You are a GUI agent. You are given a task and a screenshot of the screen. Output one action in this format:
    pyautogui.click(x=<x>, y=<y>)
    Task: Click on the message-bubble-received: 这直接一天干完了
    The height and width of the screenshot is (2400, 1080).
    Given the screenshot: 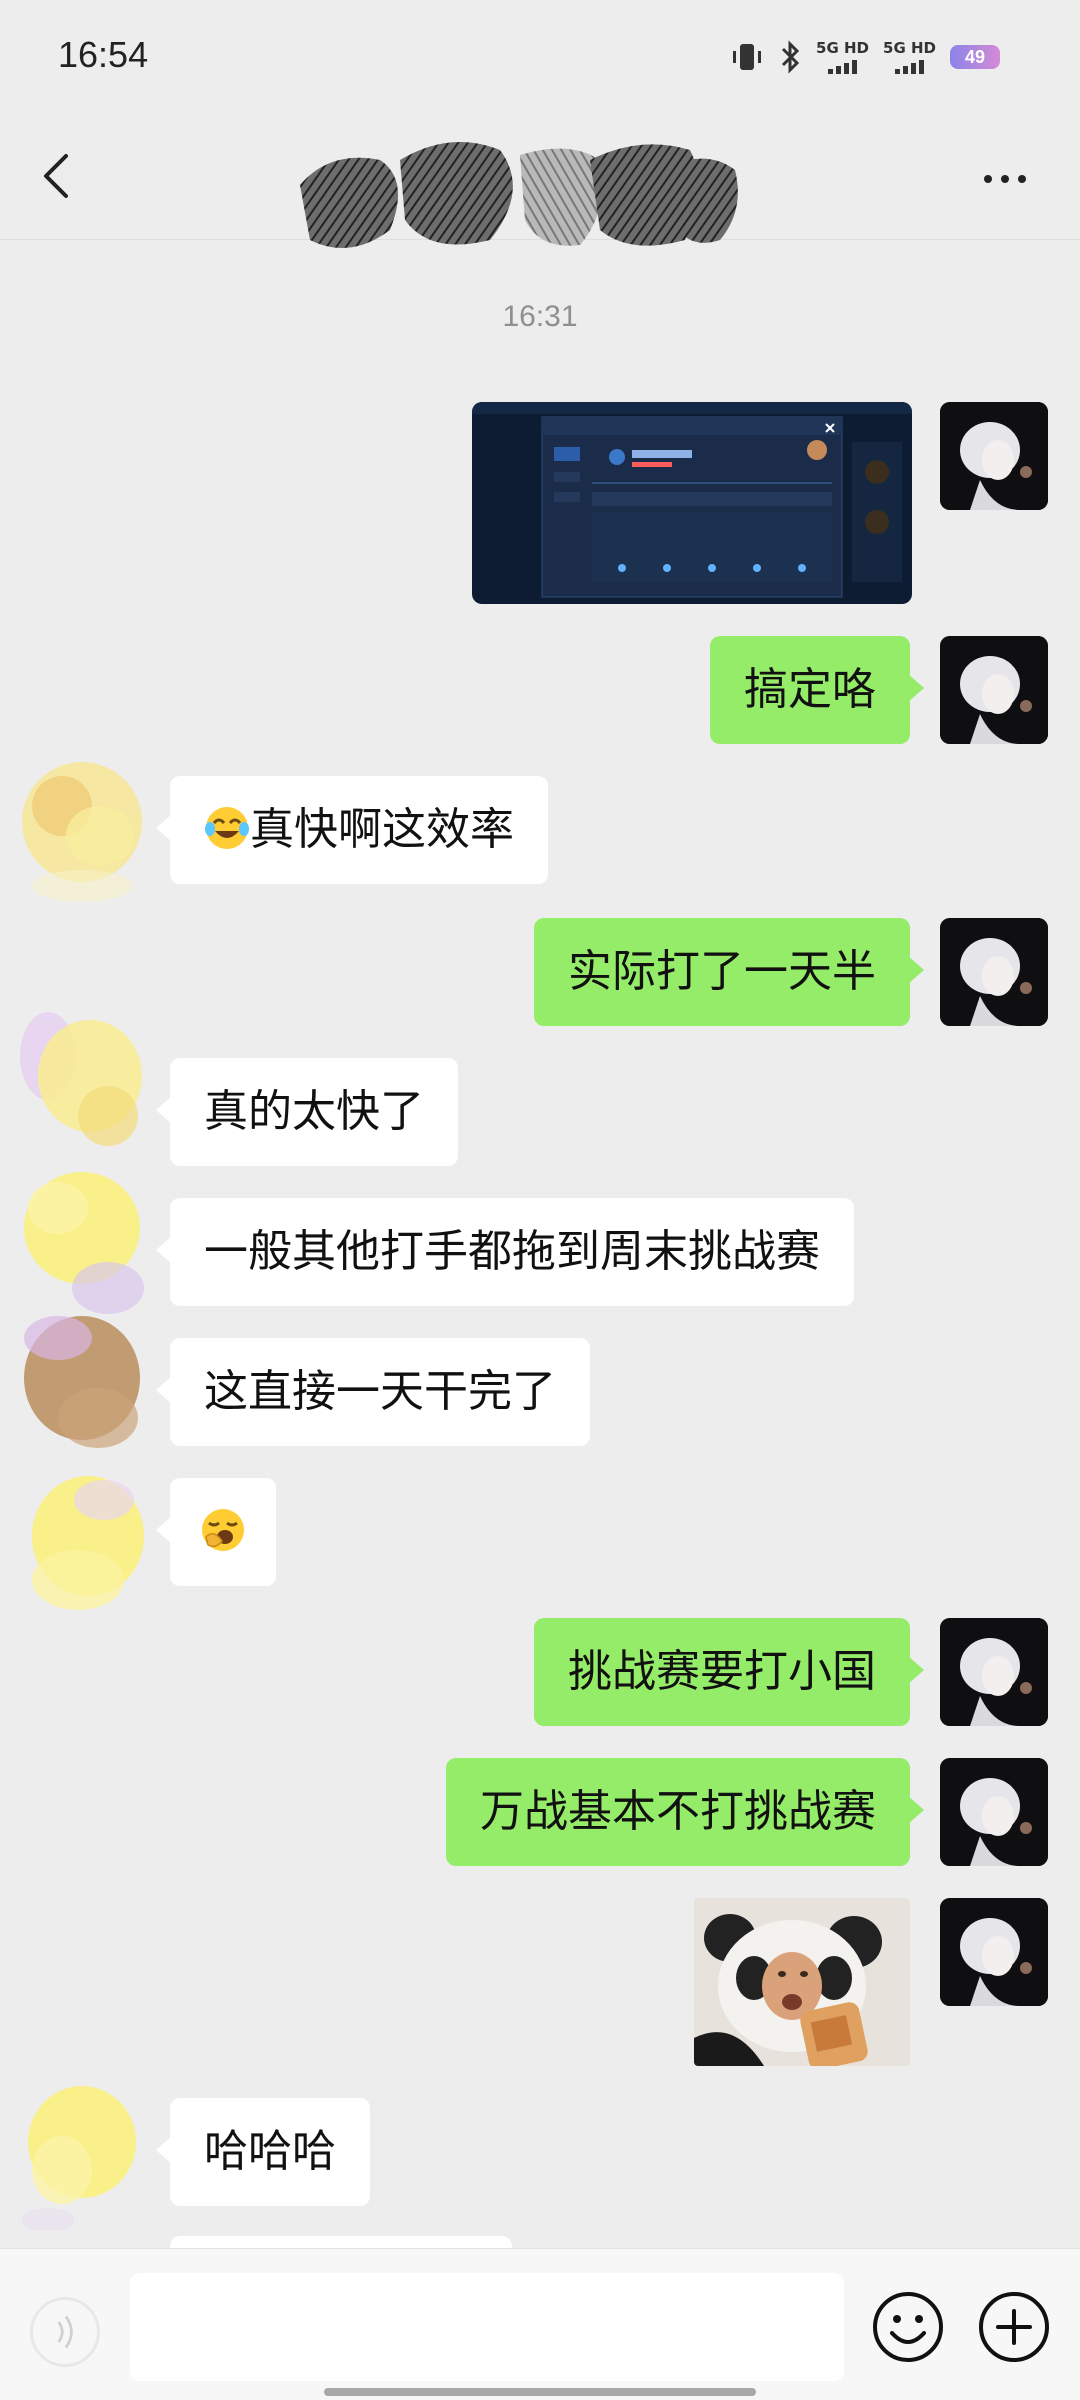 What is the action you would take?
    pyautogui.click(x=373, y=1392)
    